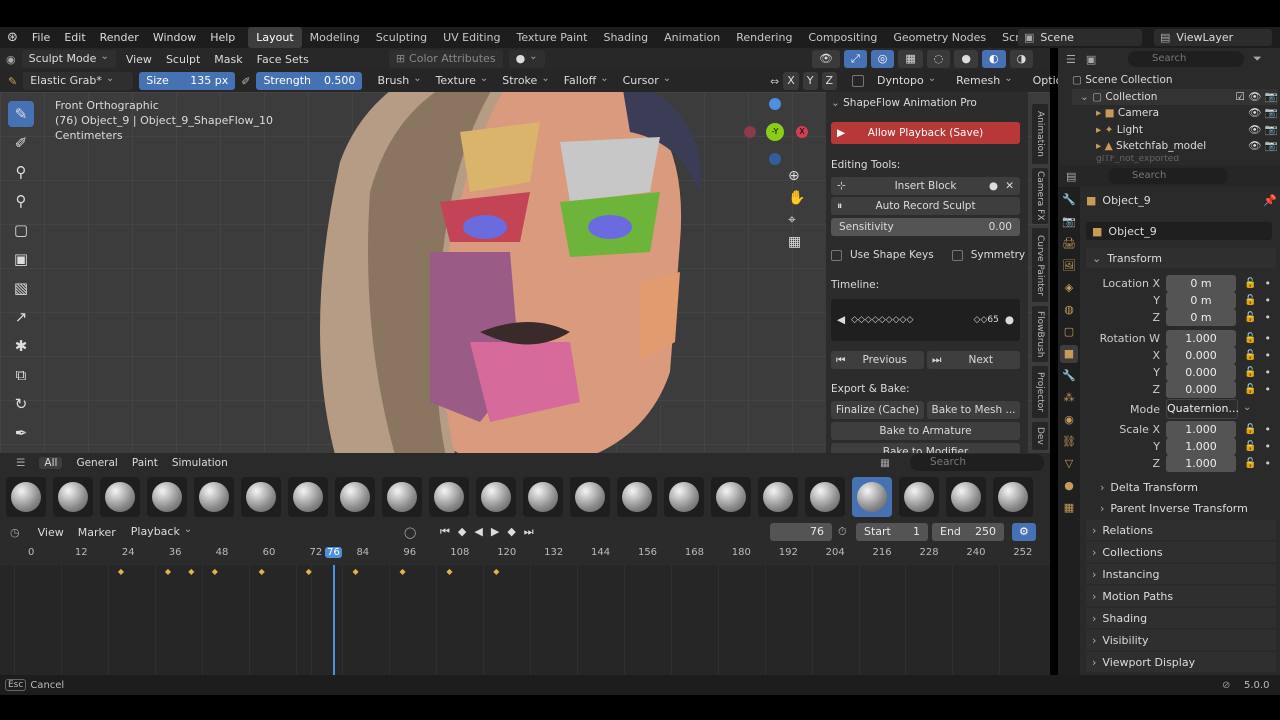 This screenshot has height=720, width=1280. I want to click on constraints-tab-icon: ⛓, so click(1069, 442).